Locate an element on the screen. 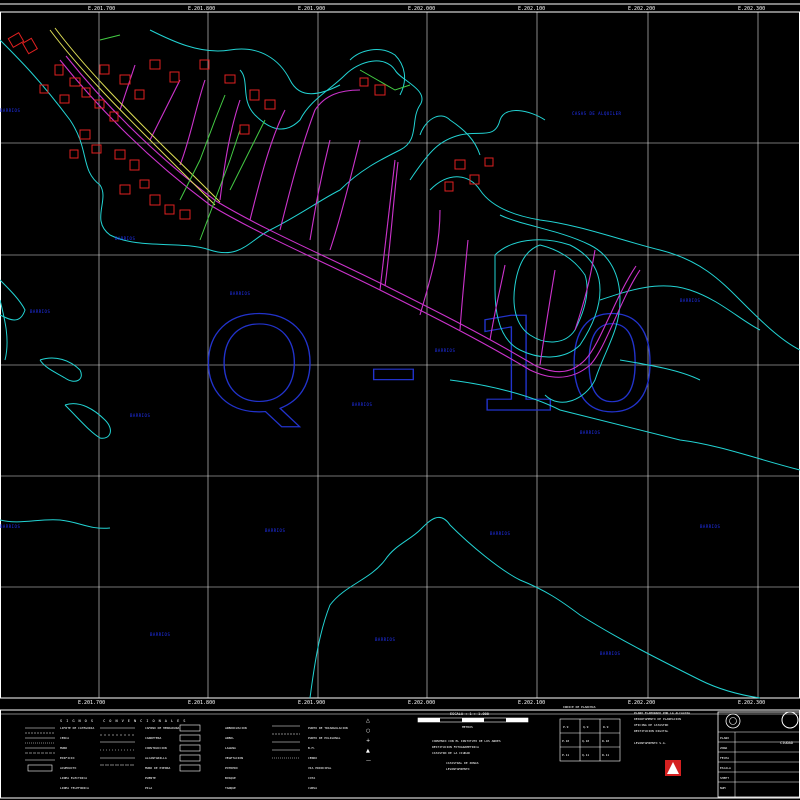  coord-top-3: E.201.900 is located at coordinates (311, 9).